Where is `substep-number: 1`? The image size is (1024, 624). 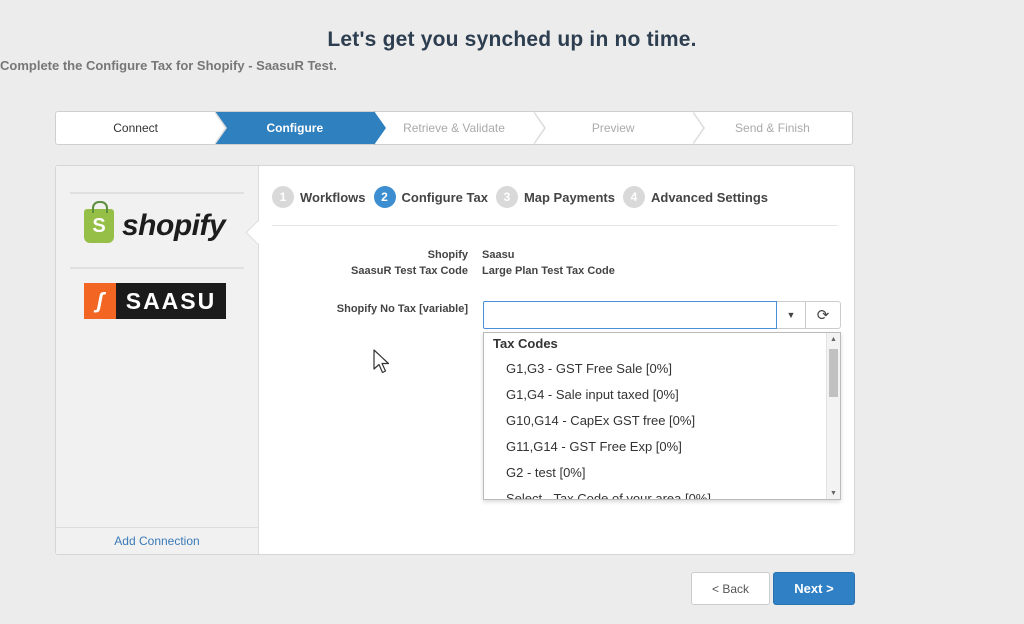 substep-number: 1 is located at coordinates (283, 197).